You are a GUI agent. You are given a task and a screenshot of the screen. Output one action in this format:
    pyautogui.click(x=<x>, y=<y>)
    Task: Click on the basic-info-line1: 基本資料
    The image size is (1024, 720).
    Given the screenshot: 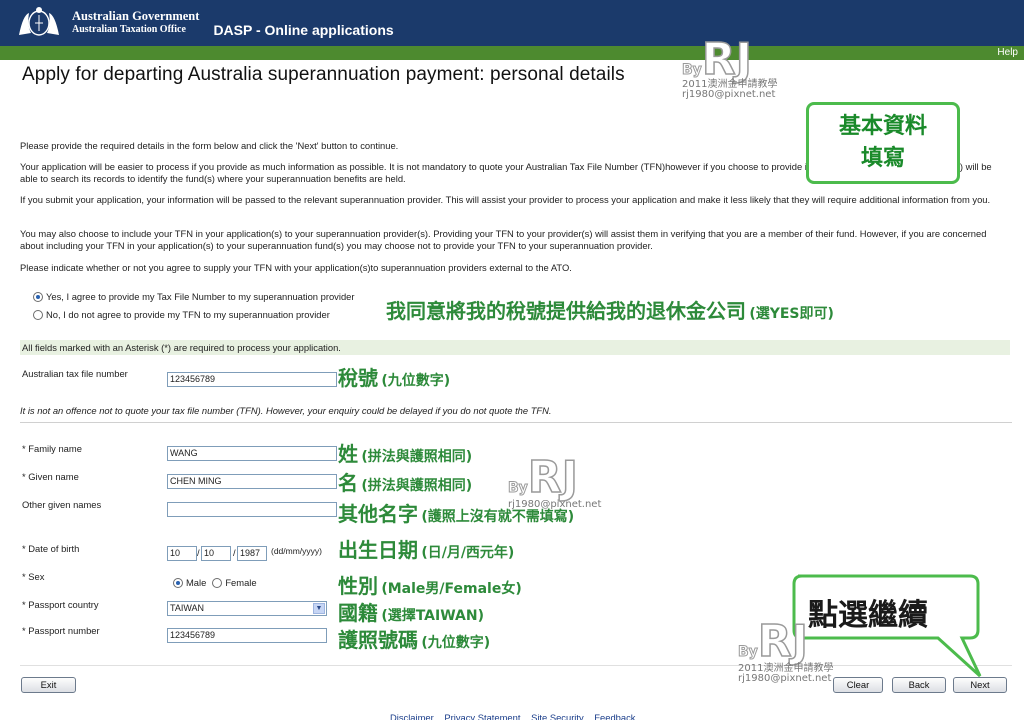 What is the action you would take?
    pyautogui.click(x=882, y=126)
    